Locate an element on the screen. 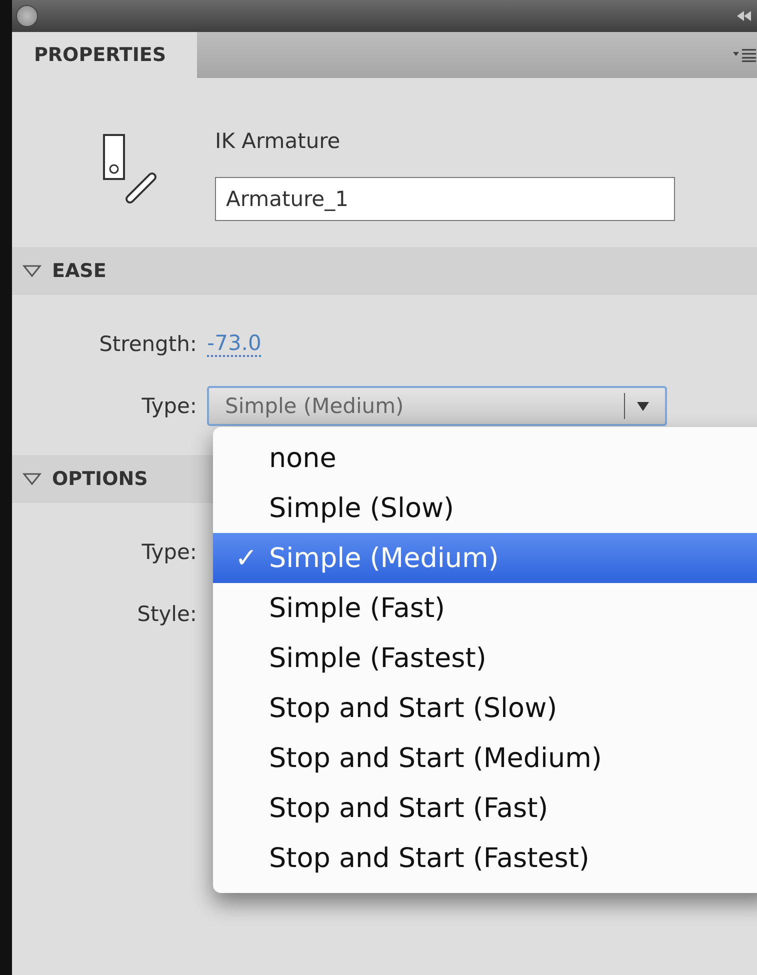 The width and height of the screenshot is (757, 975). menu-item: Stop and Start (Fast) is located at coordinates (485, 808).